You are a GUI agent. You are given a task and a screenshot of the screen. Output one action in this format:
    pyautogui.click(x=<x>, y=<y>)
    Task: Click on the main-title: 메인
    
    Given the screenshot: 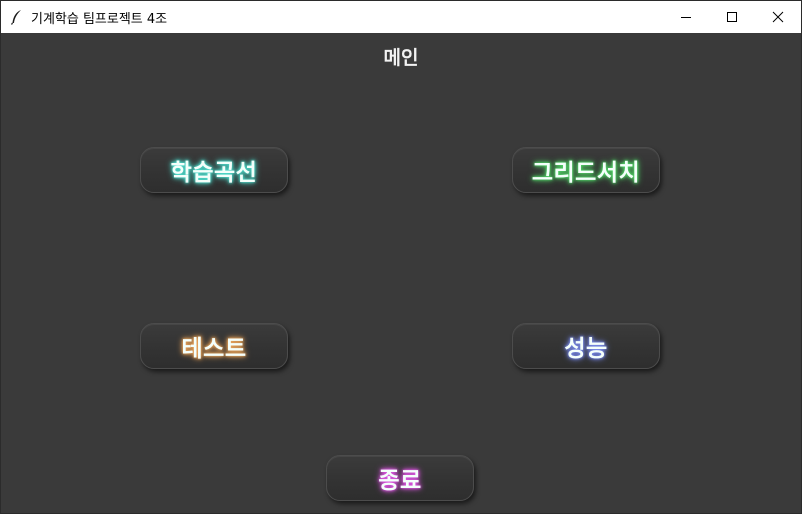 What is the action you would take?
    pyautogui.click(x=401, y=58)
    